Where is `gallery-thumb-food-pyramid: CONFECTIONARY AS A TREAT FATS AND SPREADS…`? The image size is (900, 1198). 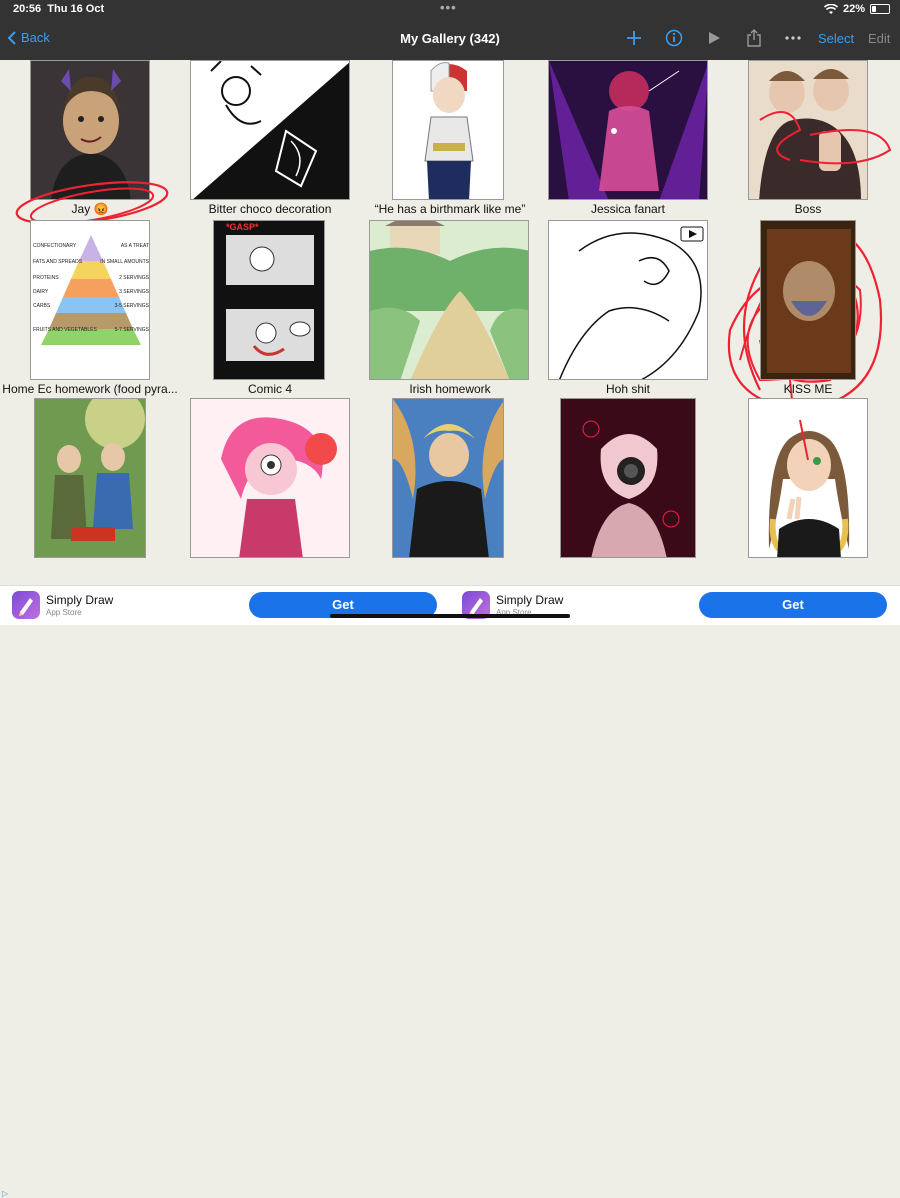 gallery-thumb-food-pyramid: CONFECTIONARY AS A TREAT FATS AND SPREADS… is located at coordinates (90, 300).